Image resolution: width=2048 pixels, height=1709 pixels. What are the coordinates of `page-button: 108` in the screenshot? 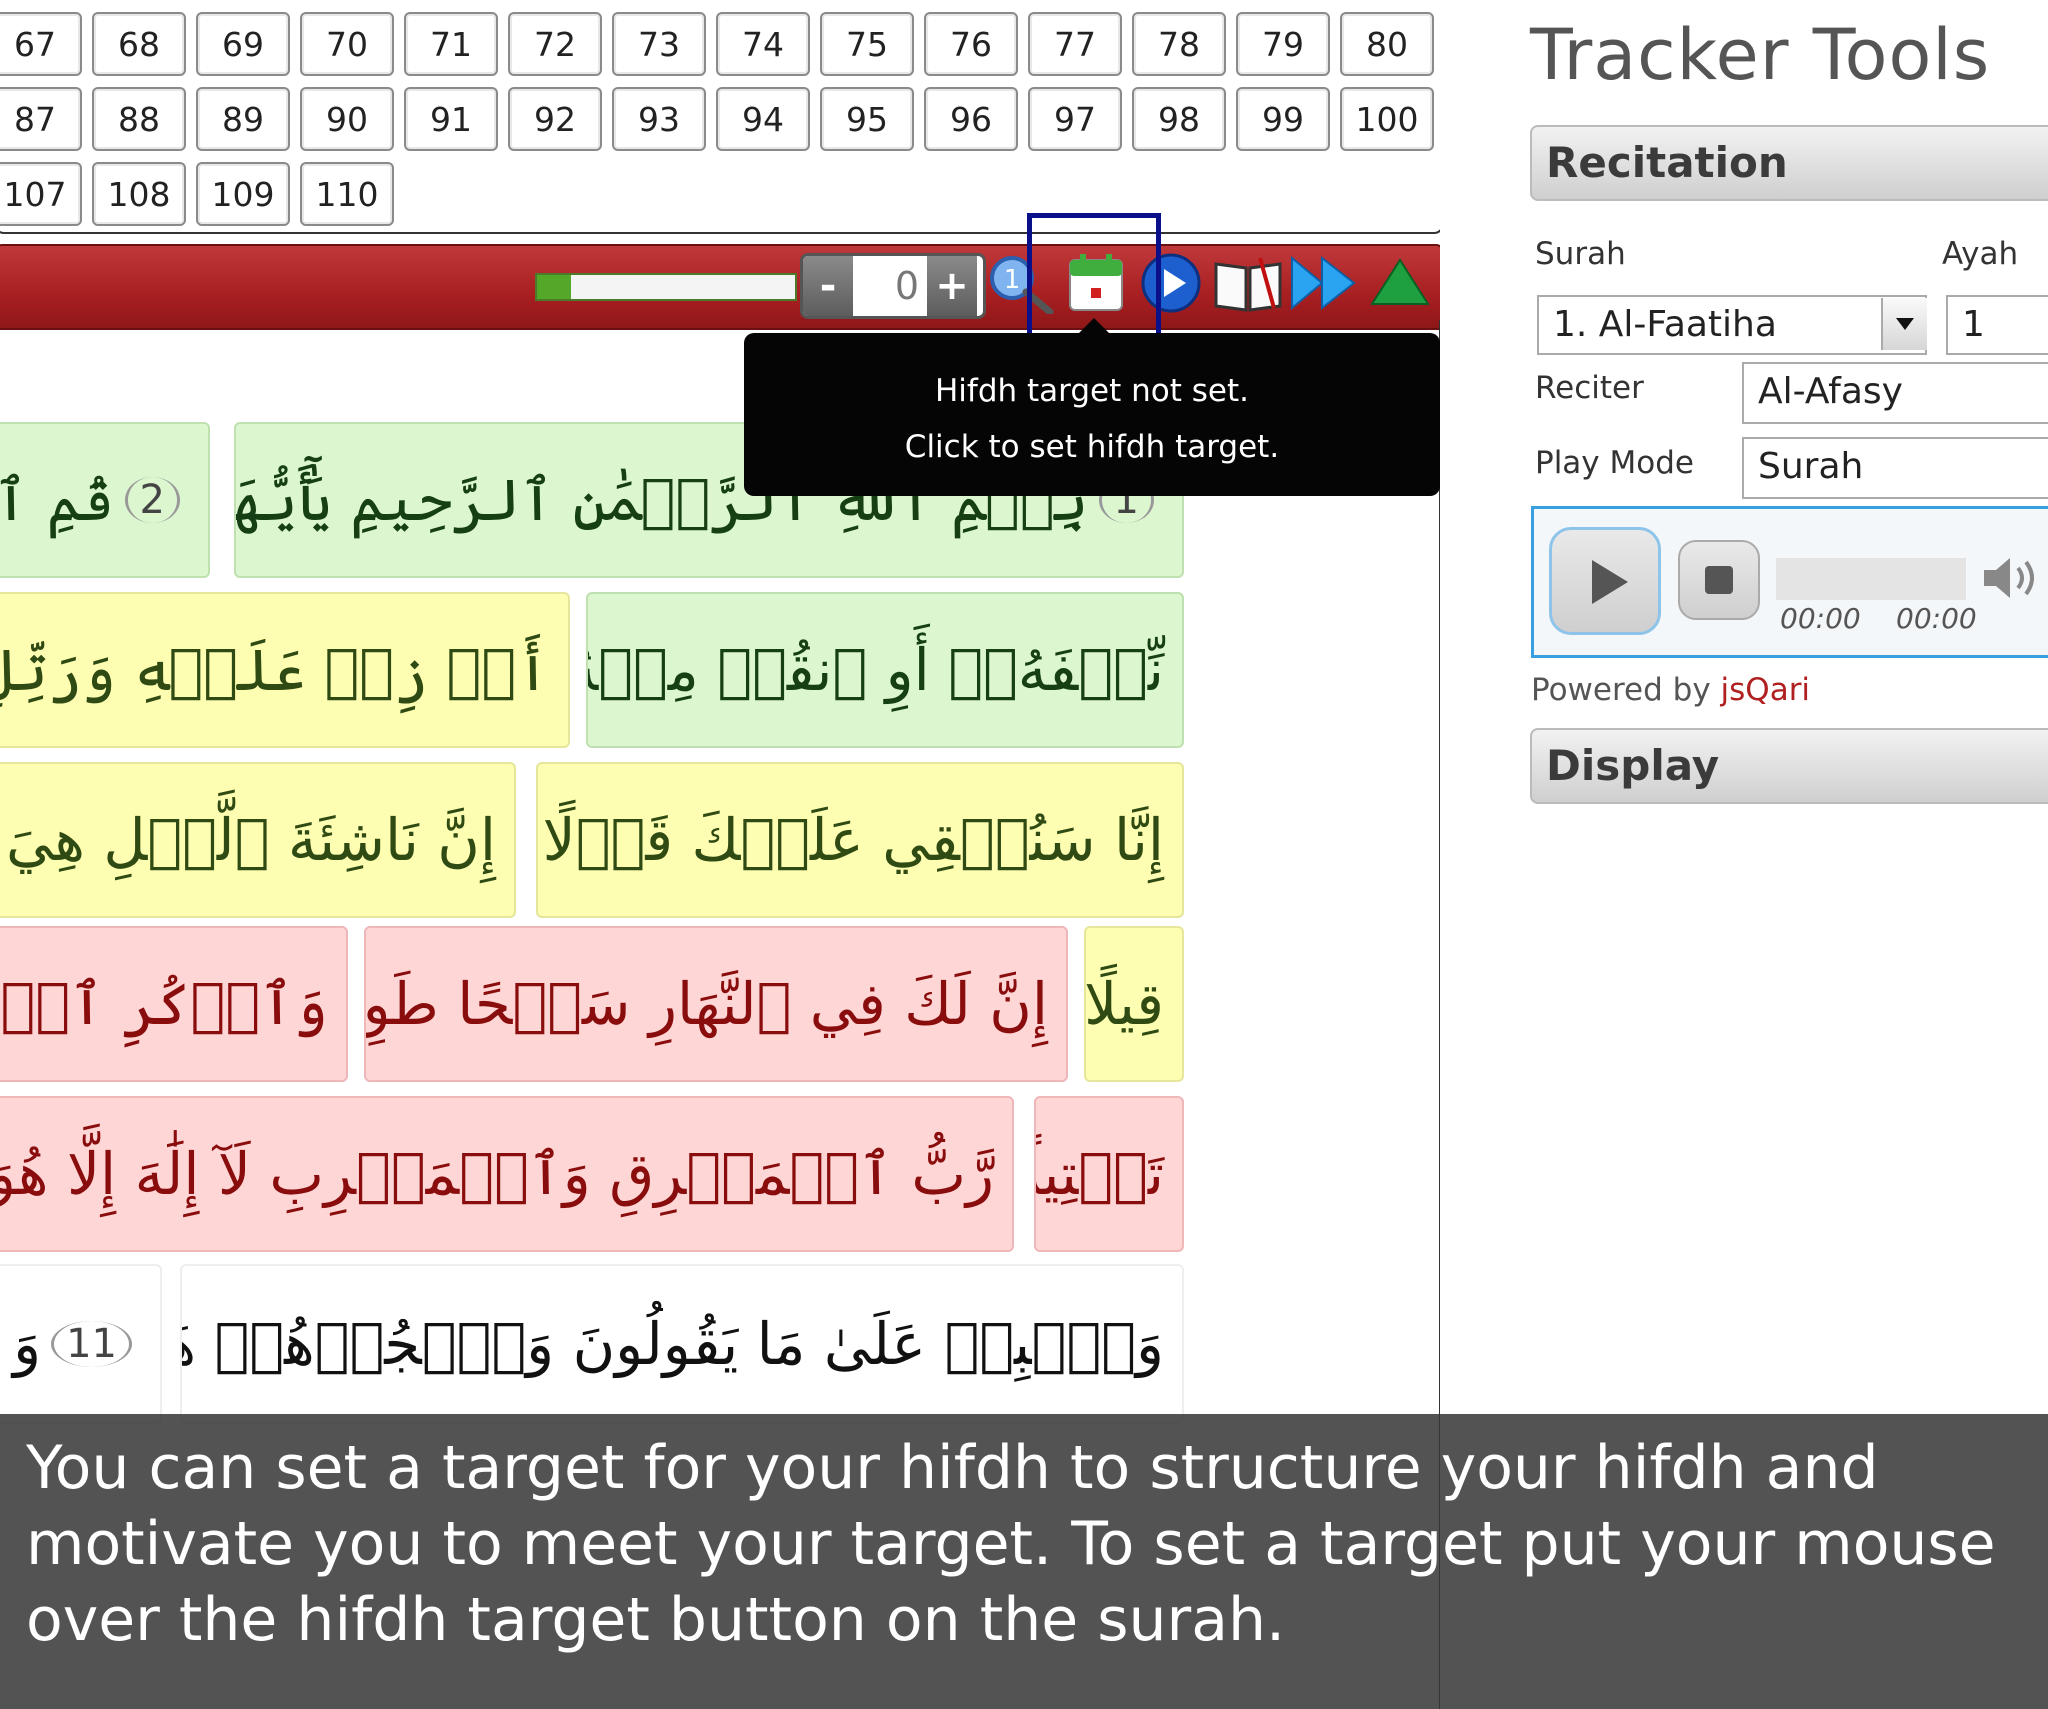 It's located at (139, 194).